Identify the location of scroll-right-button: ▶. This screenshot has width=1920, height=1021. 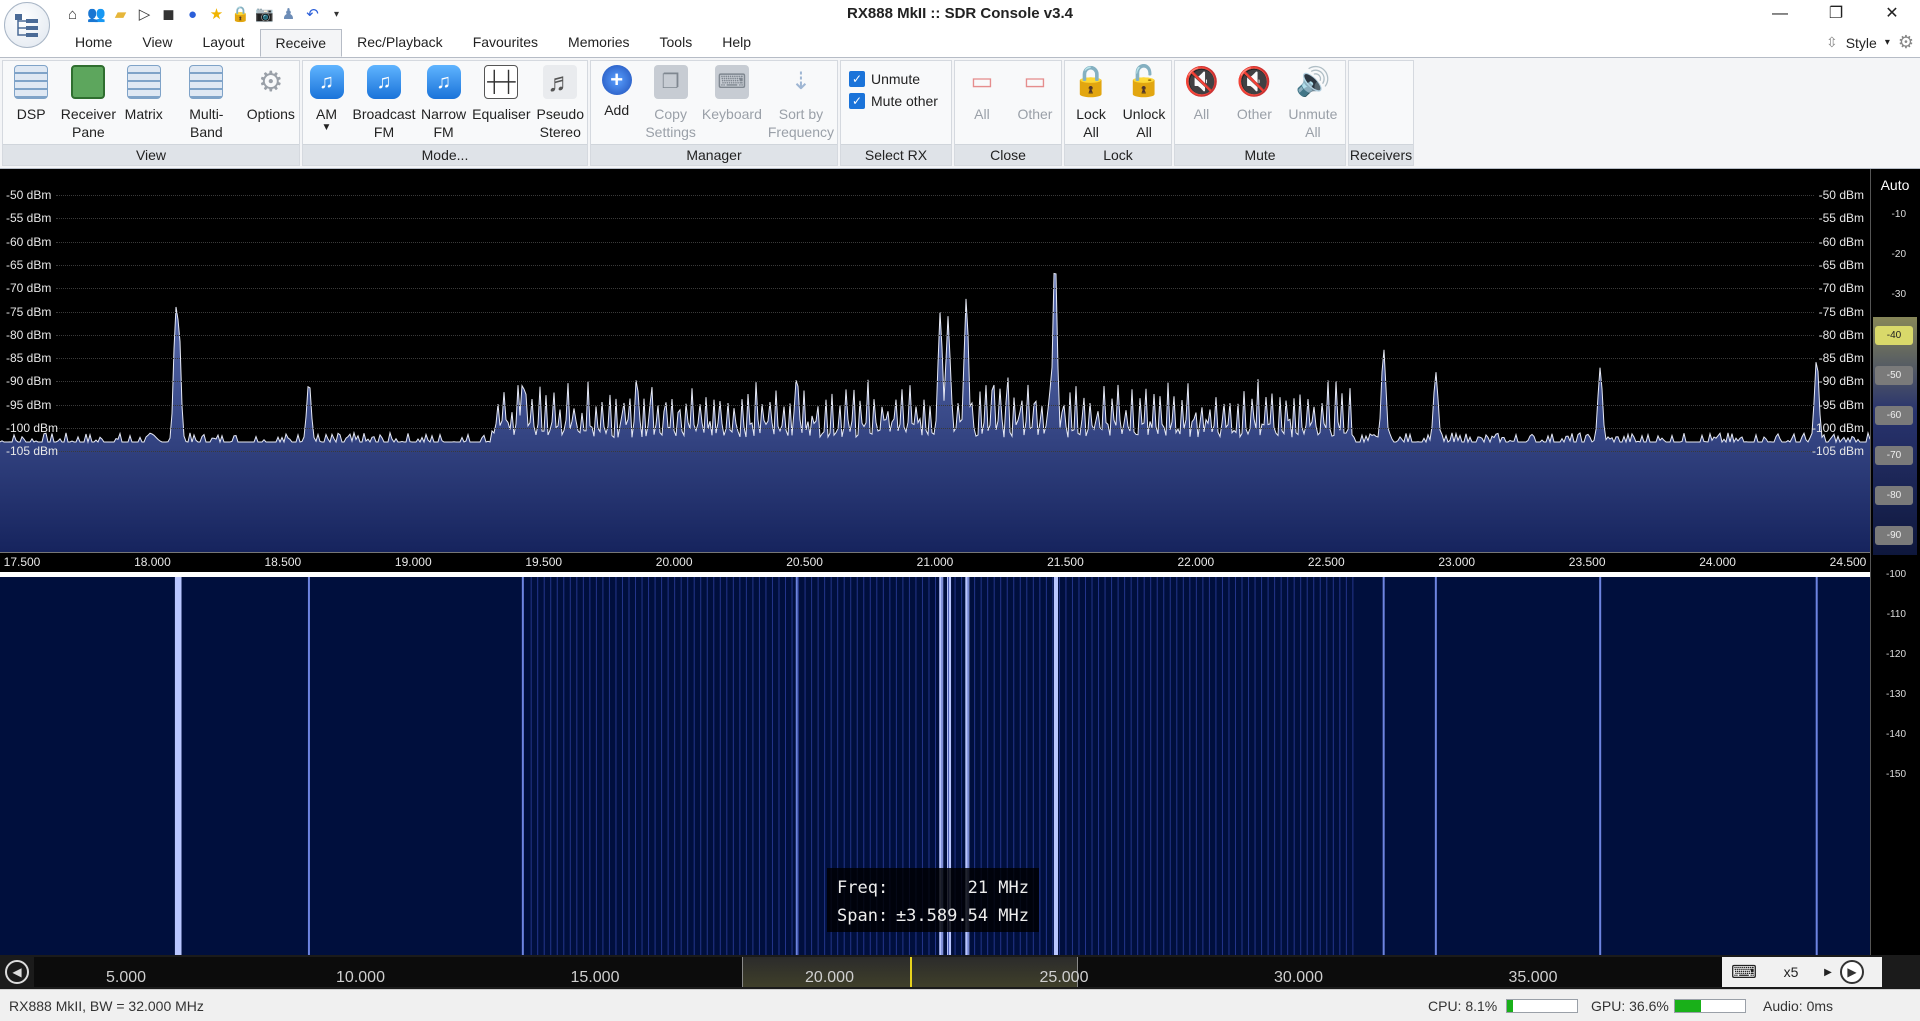
(1852, 972).